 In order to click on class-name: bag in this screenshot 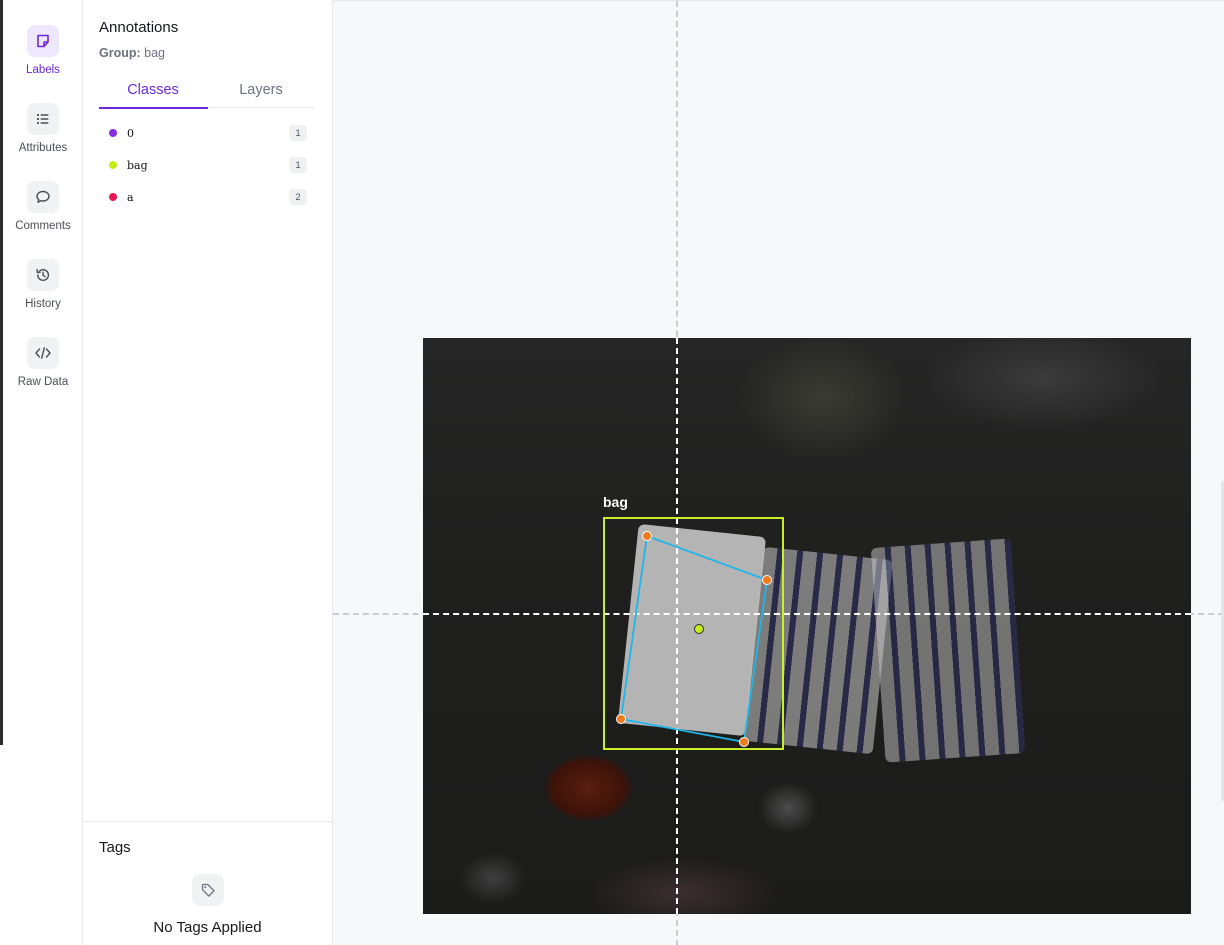, I will do `click(137, 165)`.